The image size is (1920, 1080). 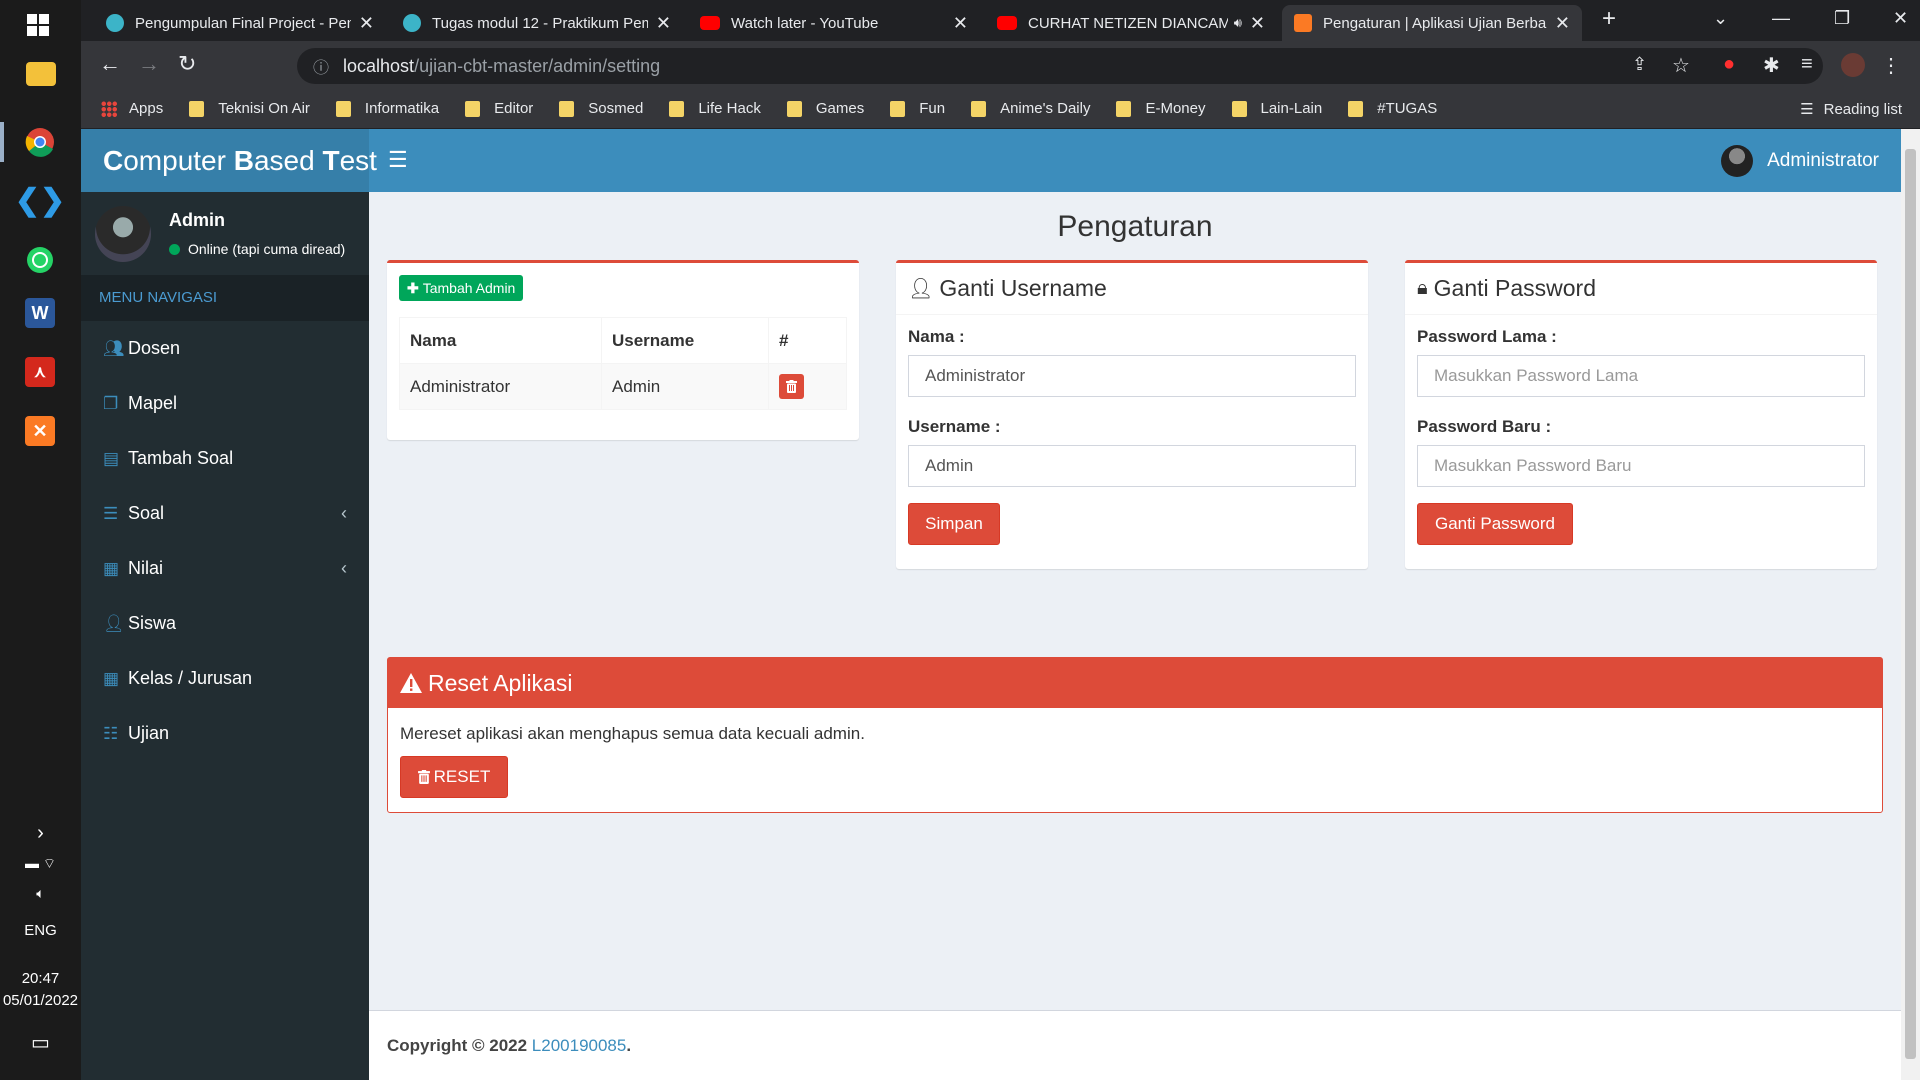 I want to click on sidebar-item-ujian: ☷ Ujian, so click(x=225, y=733).